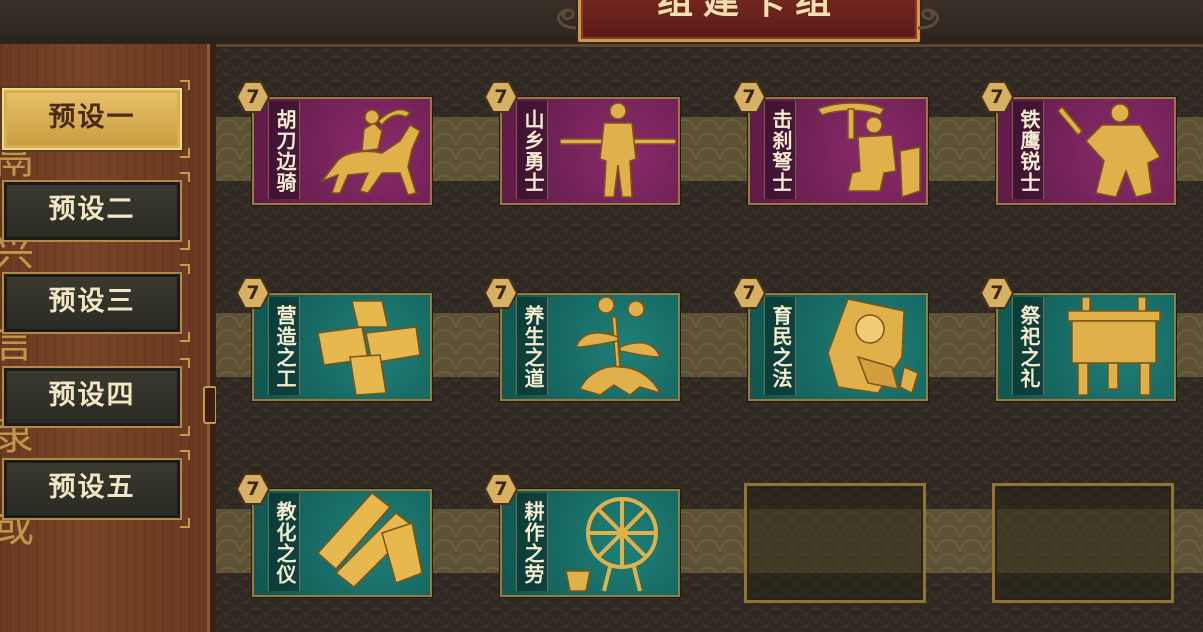  Describe the element at coordinates (285, 347) in the screenshot. I see `card-name: 营造之工` at that location.